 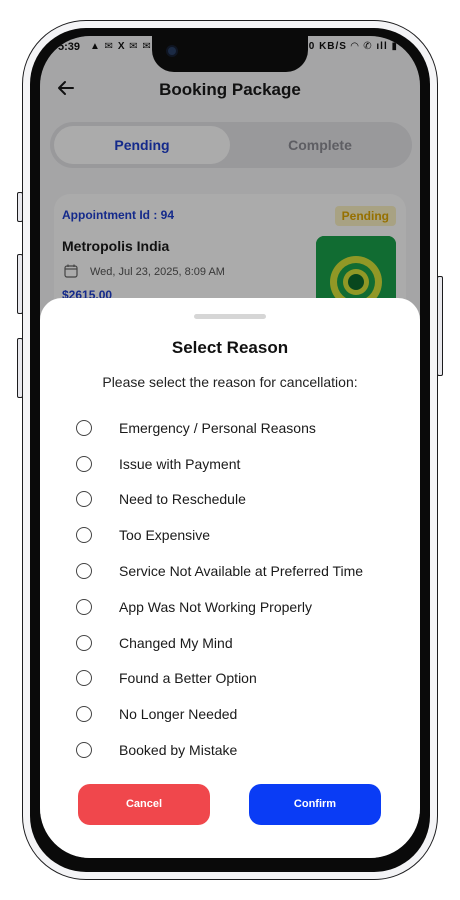 What do you see at coordinates (144, 804) in the screenshot?
I see `cancel-button: Cancel` at bounding box center [144, 804].